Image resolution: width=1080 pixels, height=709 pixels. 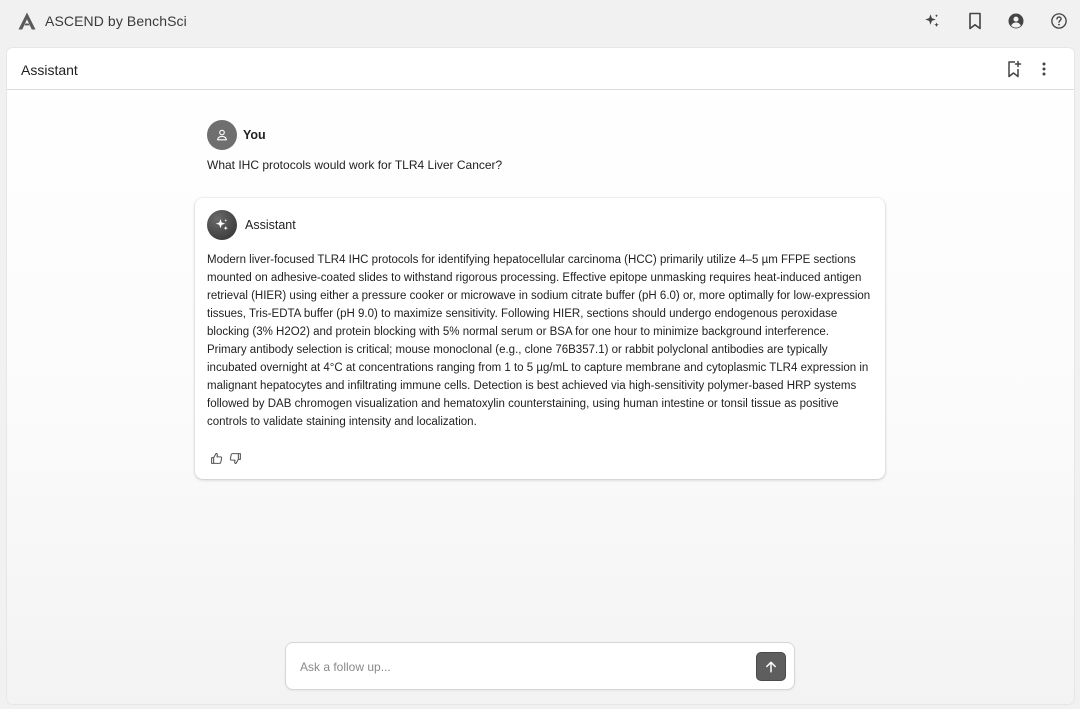 I want to click on panel-title: Assistant, so click(x=49, y=70).